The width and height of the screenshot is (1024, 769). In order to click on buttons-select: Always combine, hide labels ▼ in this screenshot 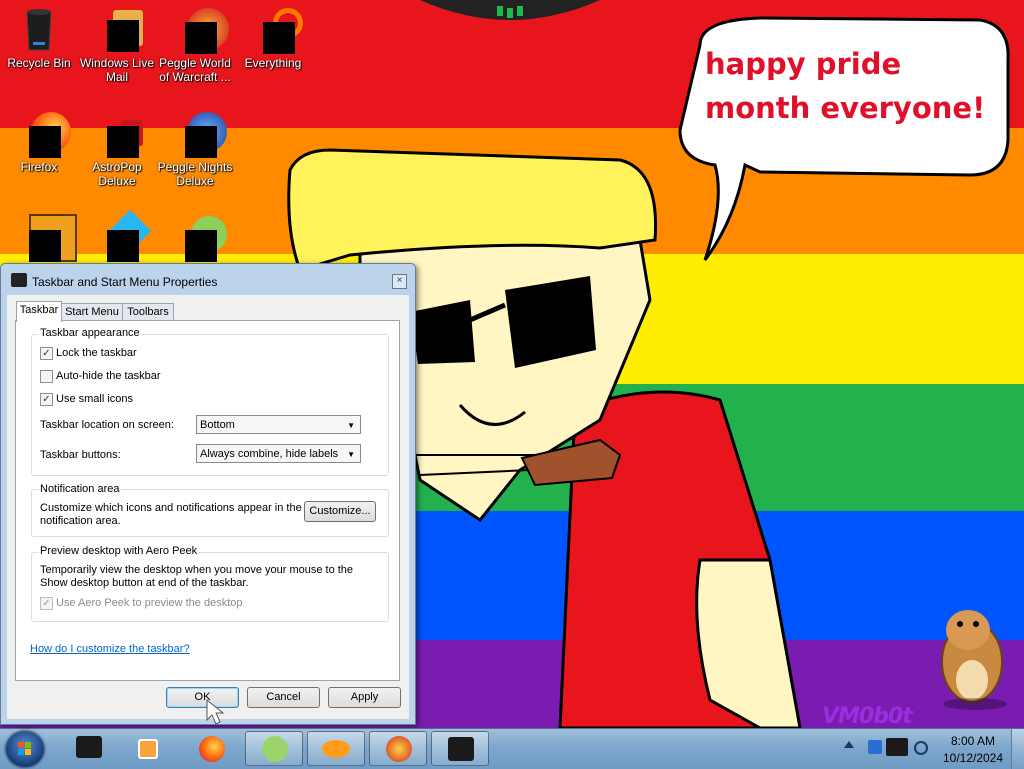, I will do `click(278, 453)`.